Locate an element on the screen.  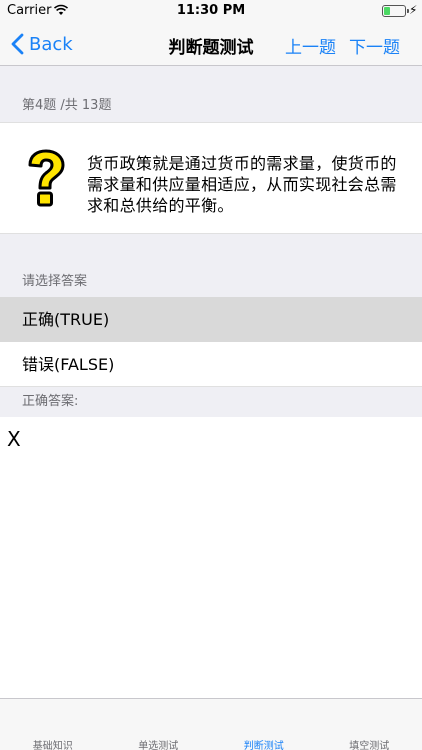
correct-answer-value: X is located at coordinates (14, 439).